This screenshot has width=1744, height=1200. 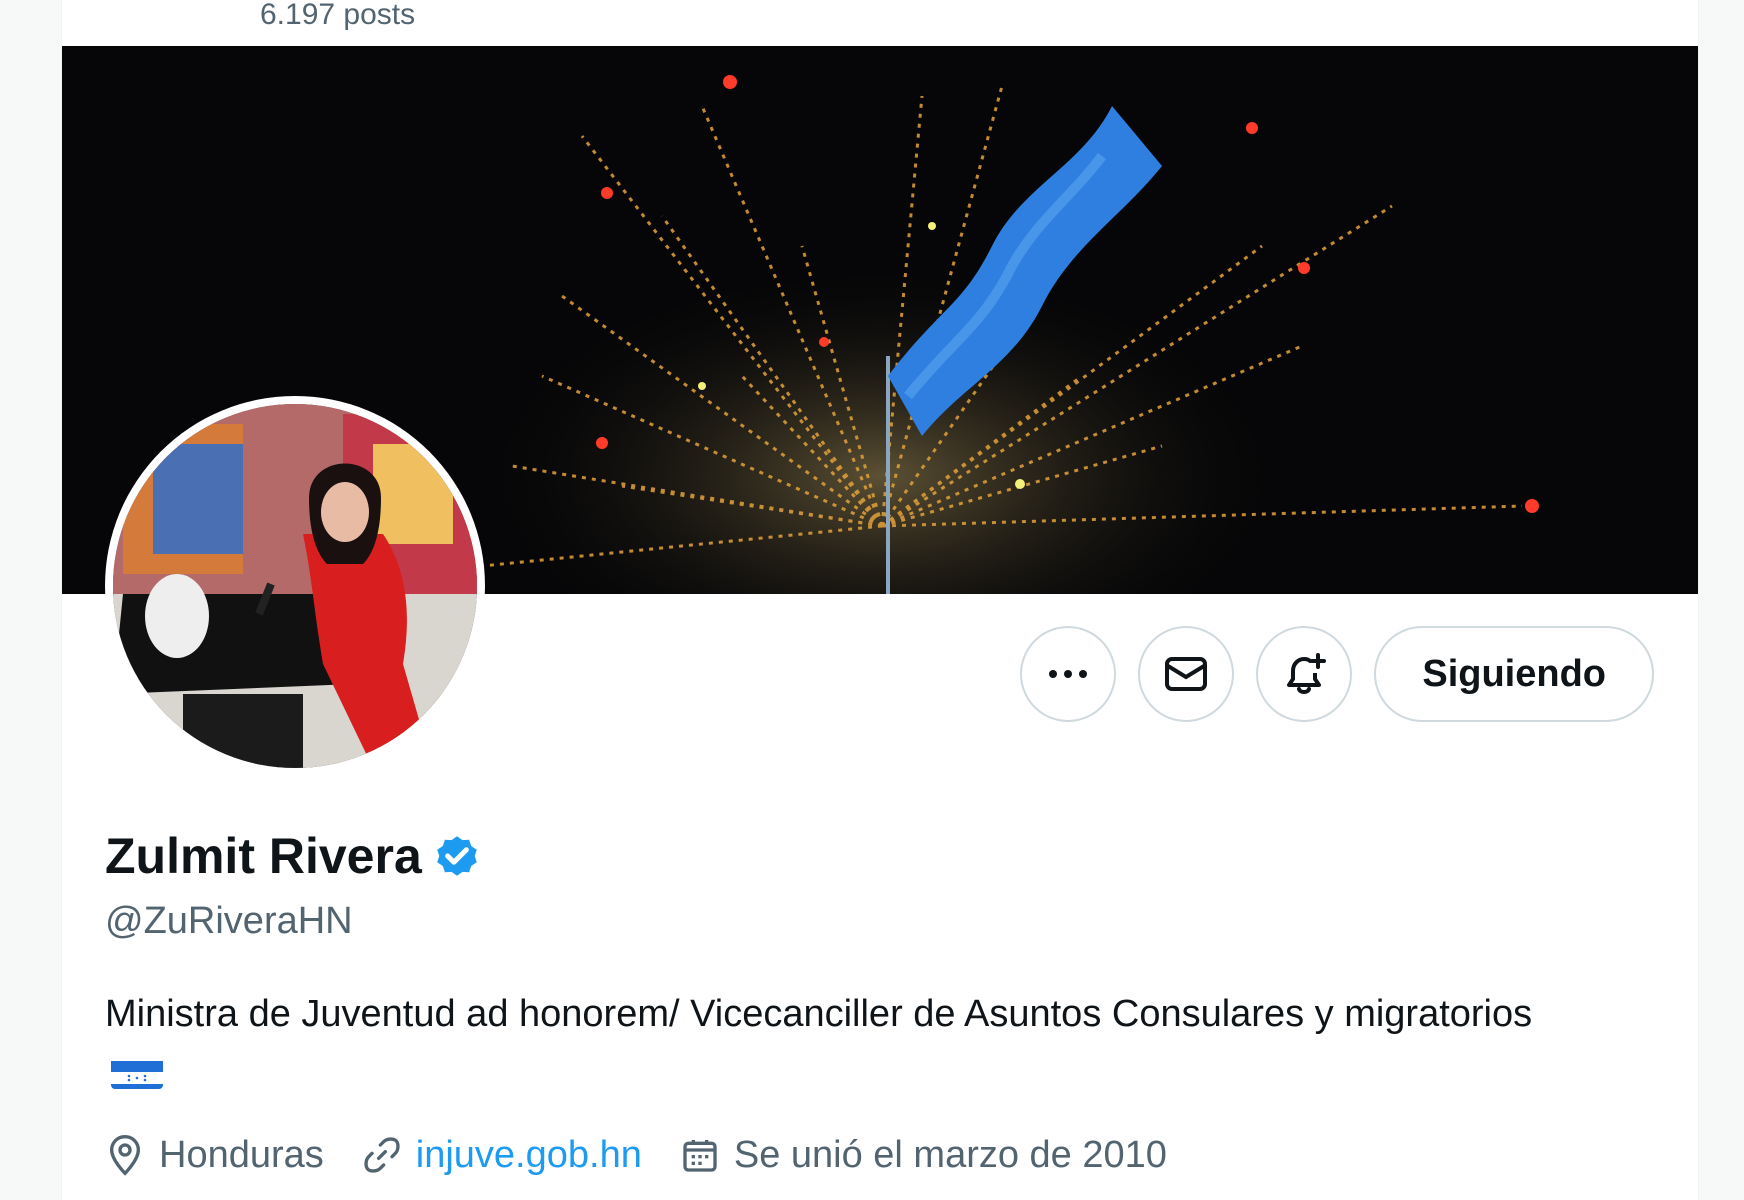 What do you see at coordinates (1514, 674) in the screenshot?
I see `following-button: Siguiendo` at bounding box center [1514, 674].